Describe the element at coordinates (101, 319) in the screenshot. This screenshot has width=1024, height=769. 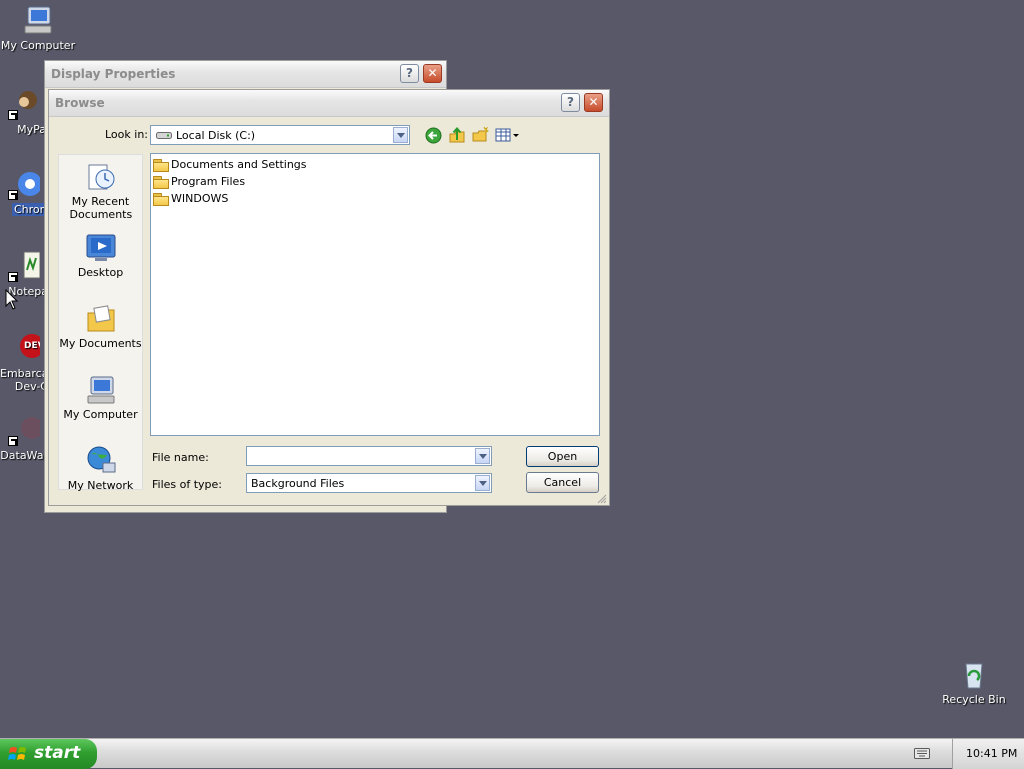
I see `my-documents-icon` at that location.